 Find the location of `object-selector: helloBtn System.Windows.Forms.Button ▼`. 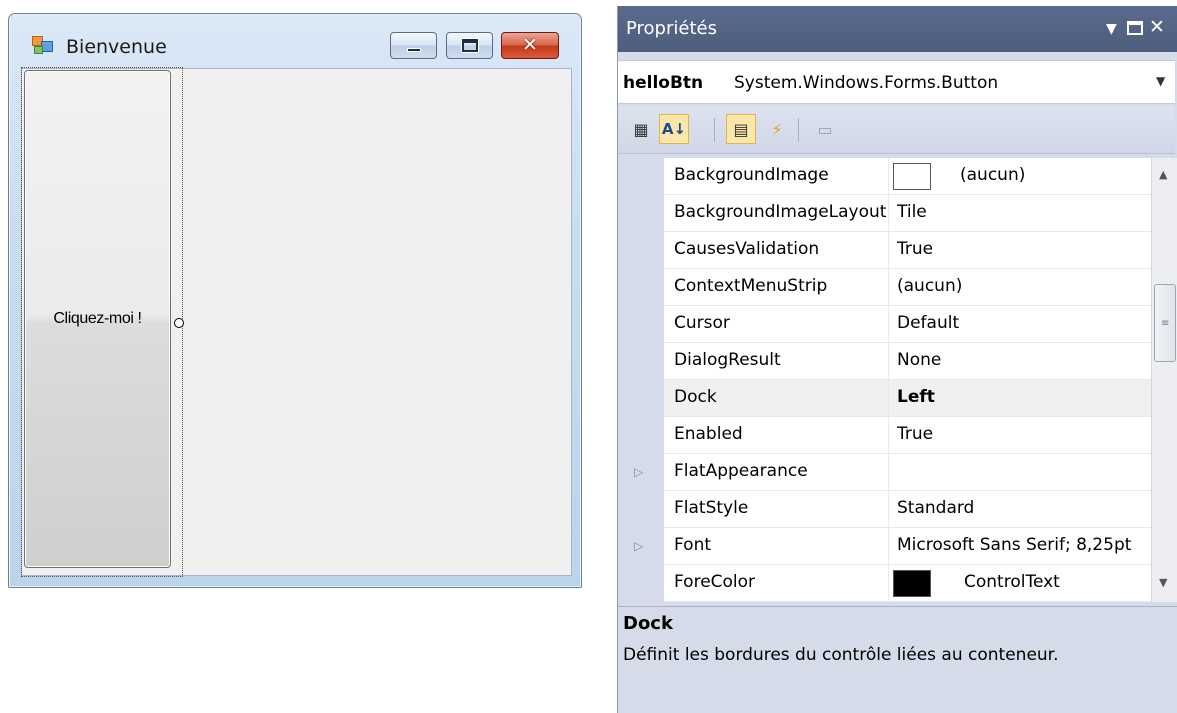

object-selector: helloBtn System.Windows.Forms.Button ▼ is located at coordinates (896, 82).